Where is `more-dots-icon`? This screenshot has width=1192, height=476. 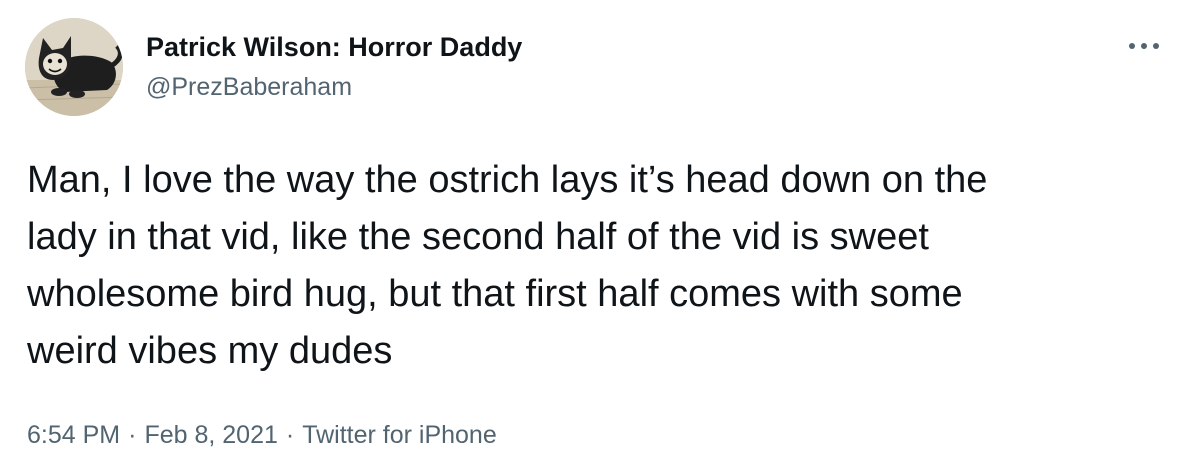 more-dots-icon is located at coordinates (1144, 46).